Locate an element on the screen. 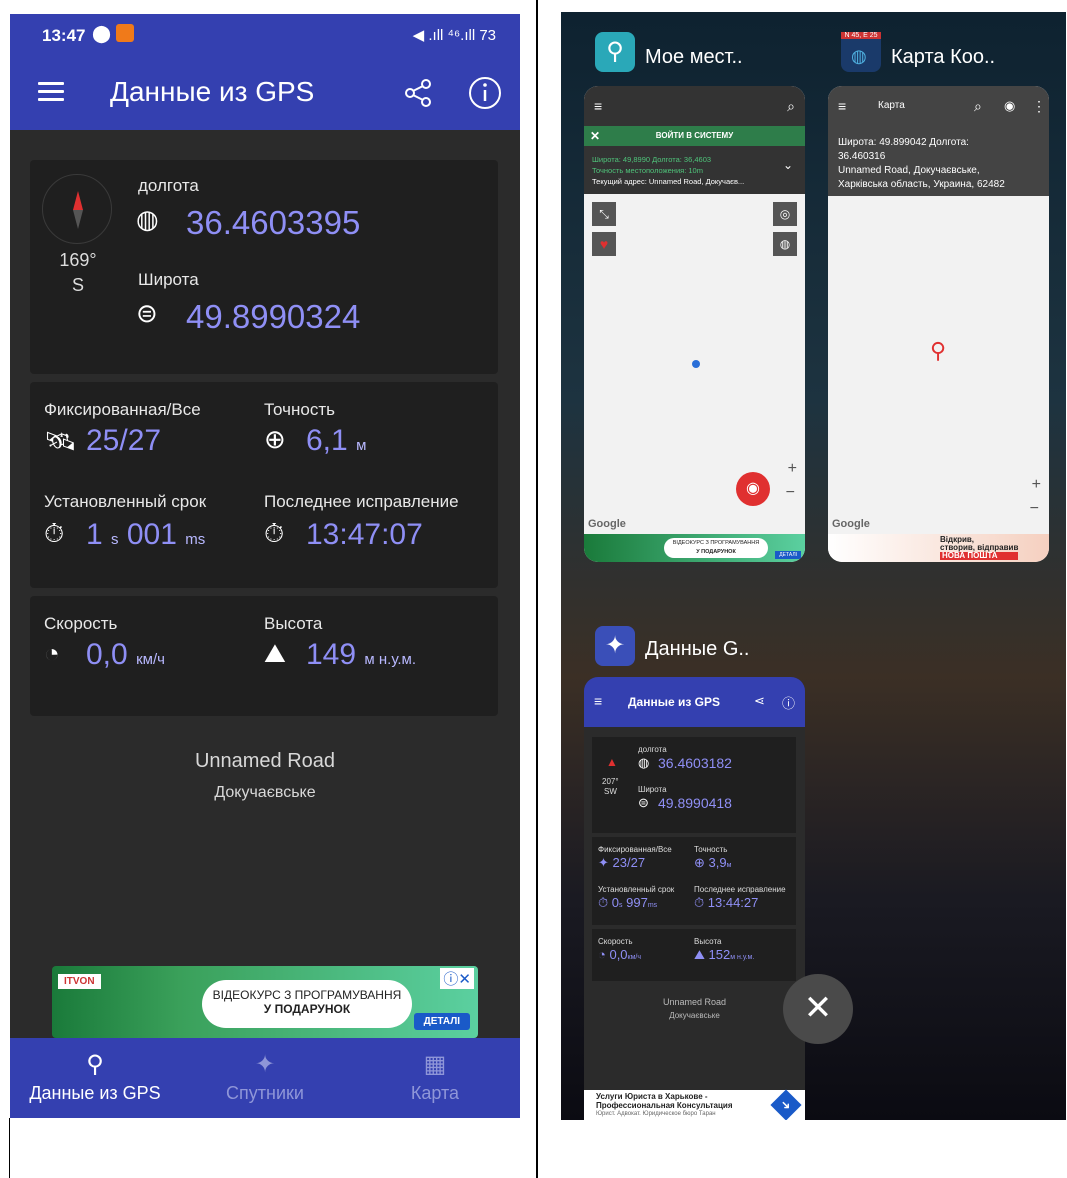 This screenshot has height=1178, width=1067. ad-close-icon: ⓘ✕ is located at coordinates (457, 978).